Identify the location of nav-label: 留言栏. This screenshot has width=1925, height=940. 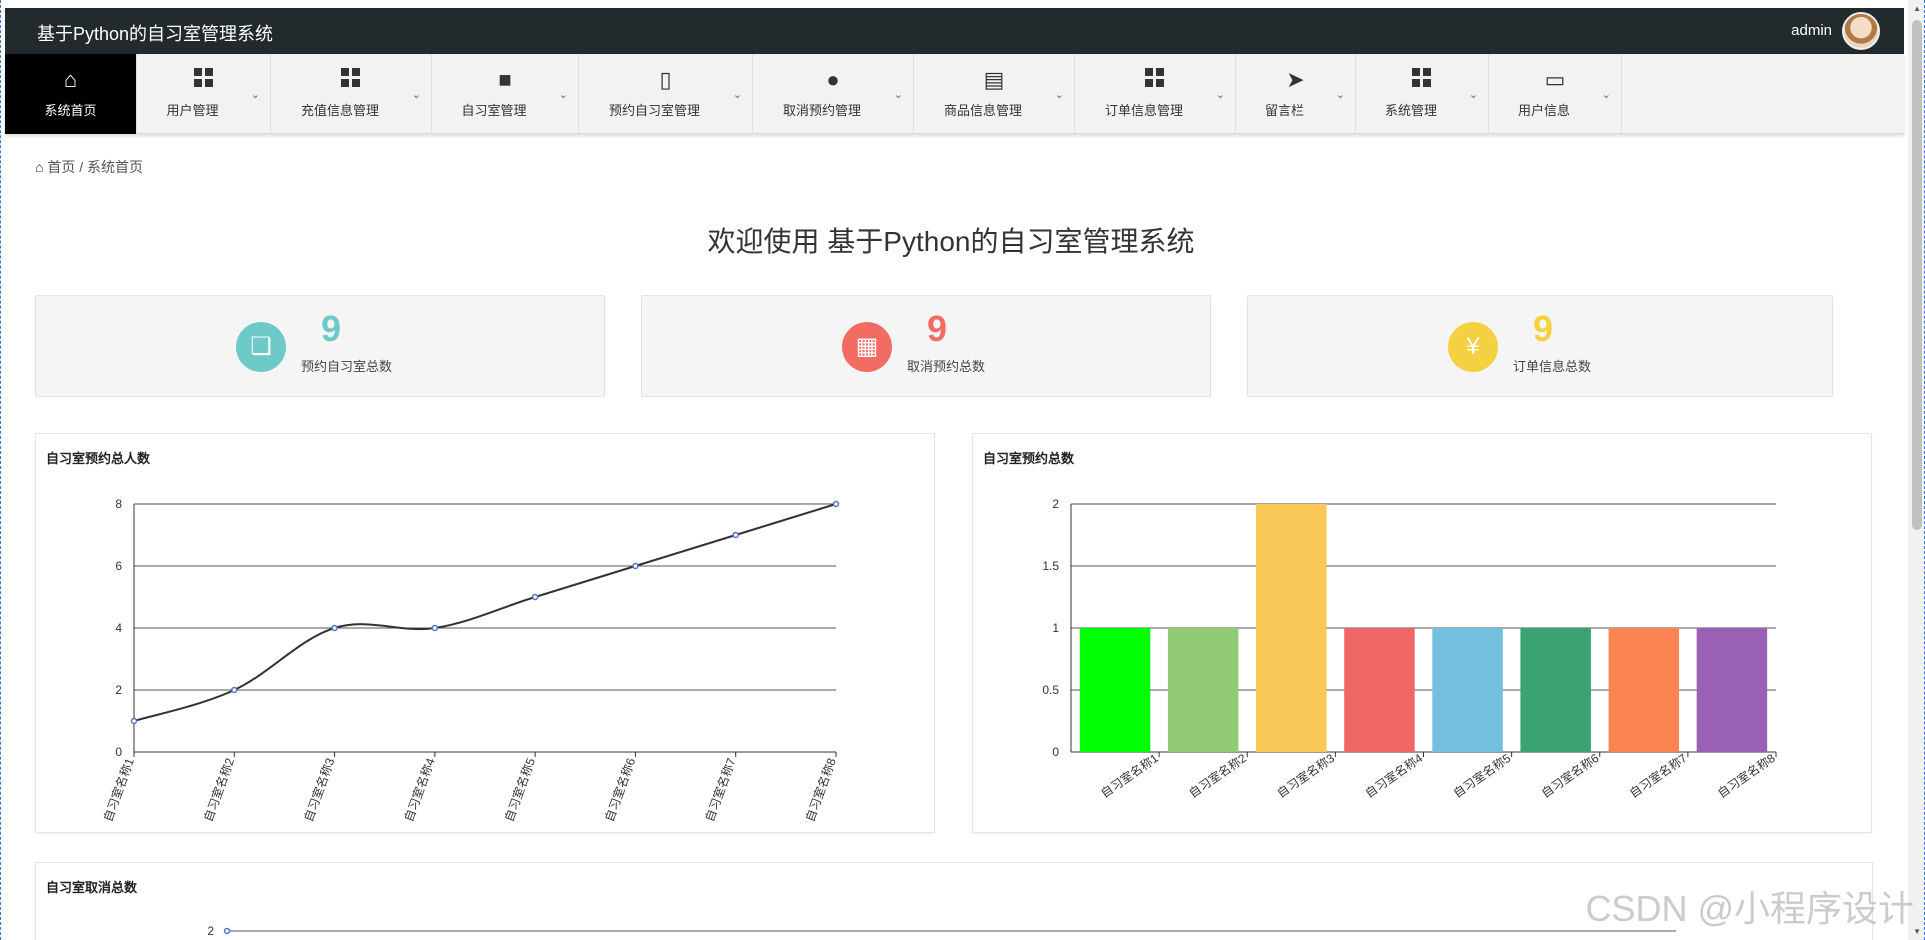
(1284, 110).